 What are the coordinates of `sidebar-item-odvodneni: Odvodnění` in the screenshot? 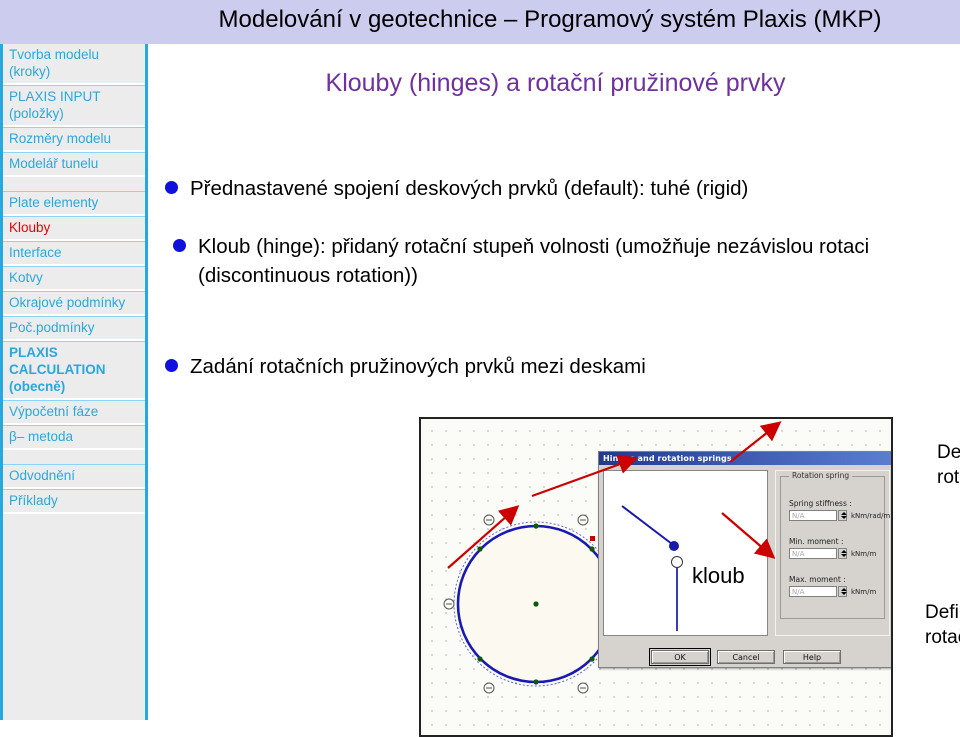 It's located at (74, 476).